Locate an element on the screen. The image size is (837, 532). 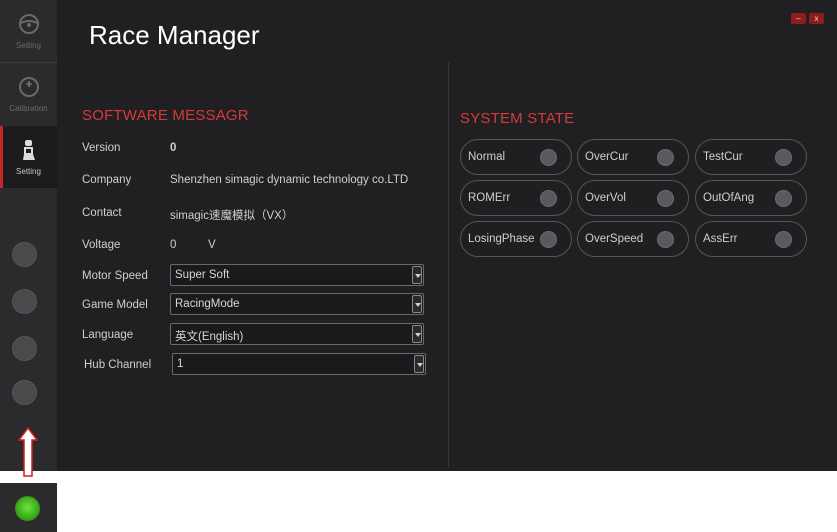
gauge-icon is located at coordinates (28, 86).